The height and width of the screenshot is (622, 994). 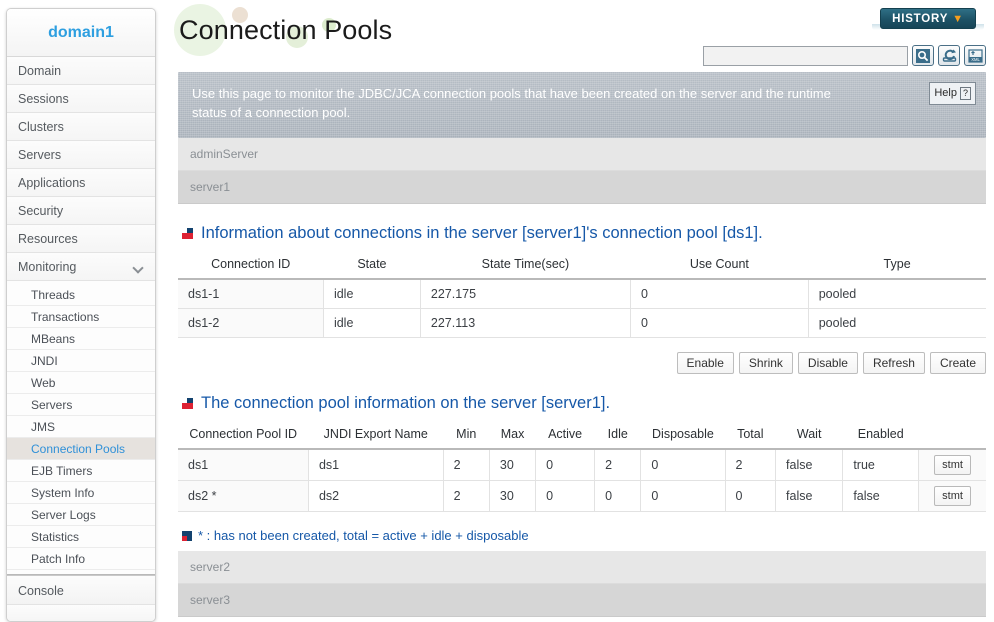 What do you see at coordinates (809, 436) in the screenshot?
I see `column-header: Wait` at bounding box center [809, 436].